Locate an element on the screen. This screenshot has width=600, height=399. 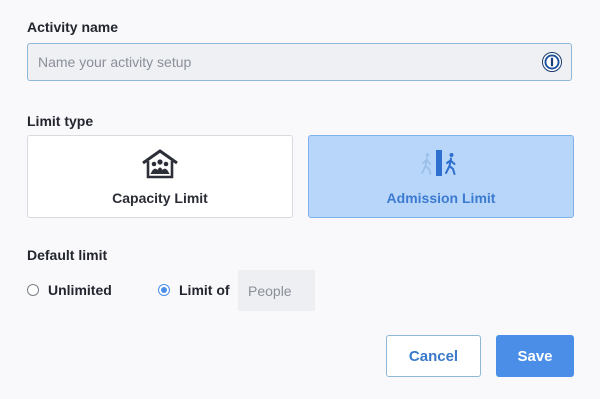
people-limit-input is located at coordinates (276, 290).